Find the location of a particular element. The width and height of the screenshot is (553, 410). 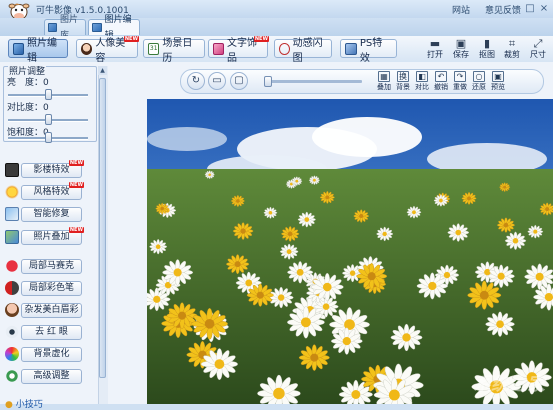

contrast-label: 对比度：0 is located at coordinates (28, 108).